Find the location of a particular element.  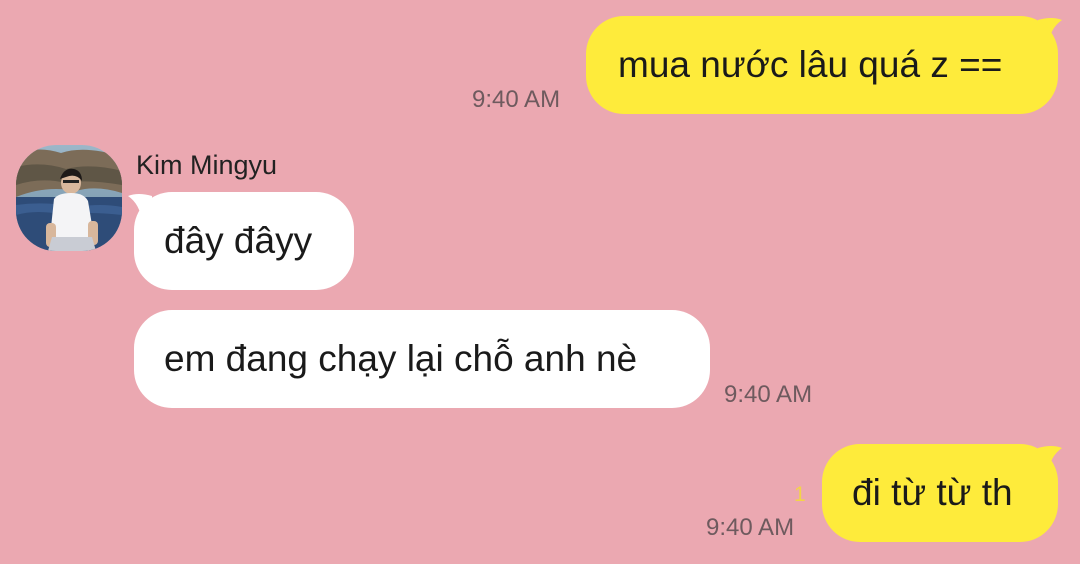

message-bubble-incoming: em đang chạy lại chỗ anh nè is located at coordinates (422, 359).